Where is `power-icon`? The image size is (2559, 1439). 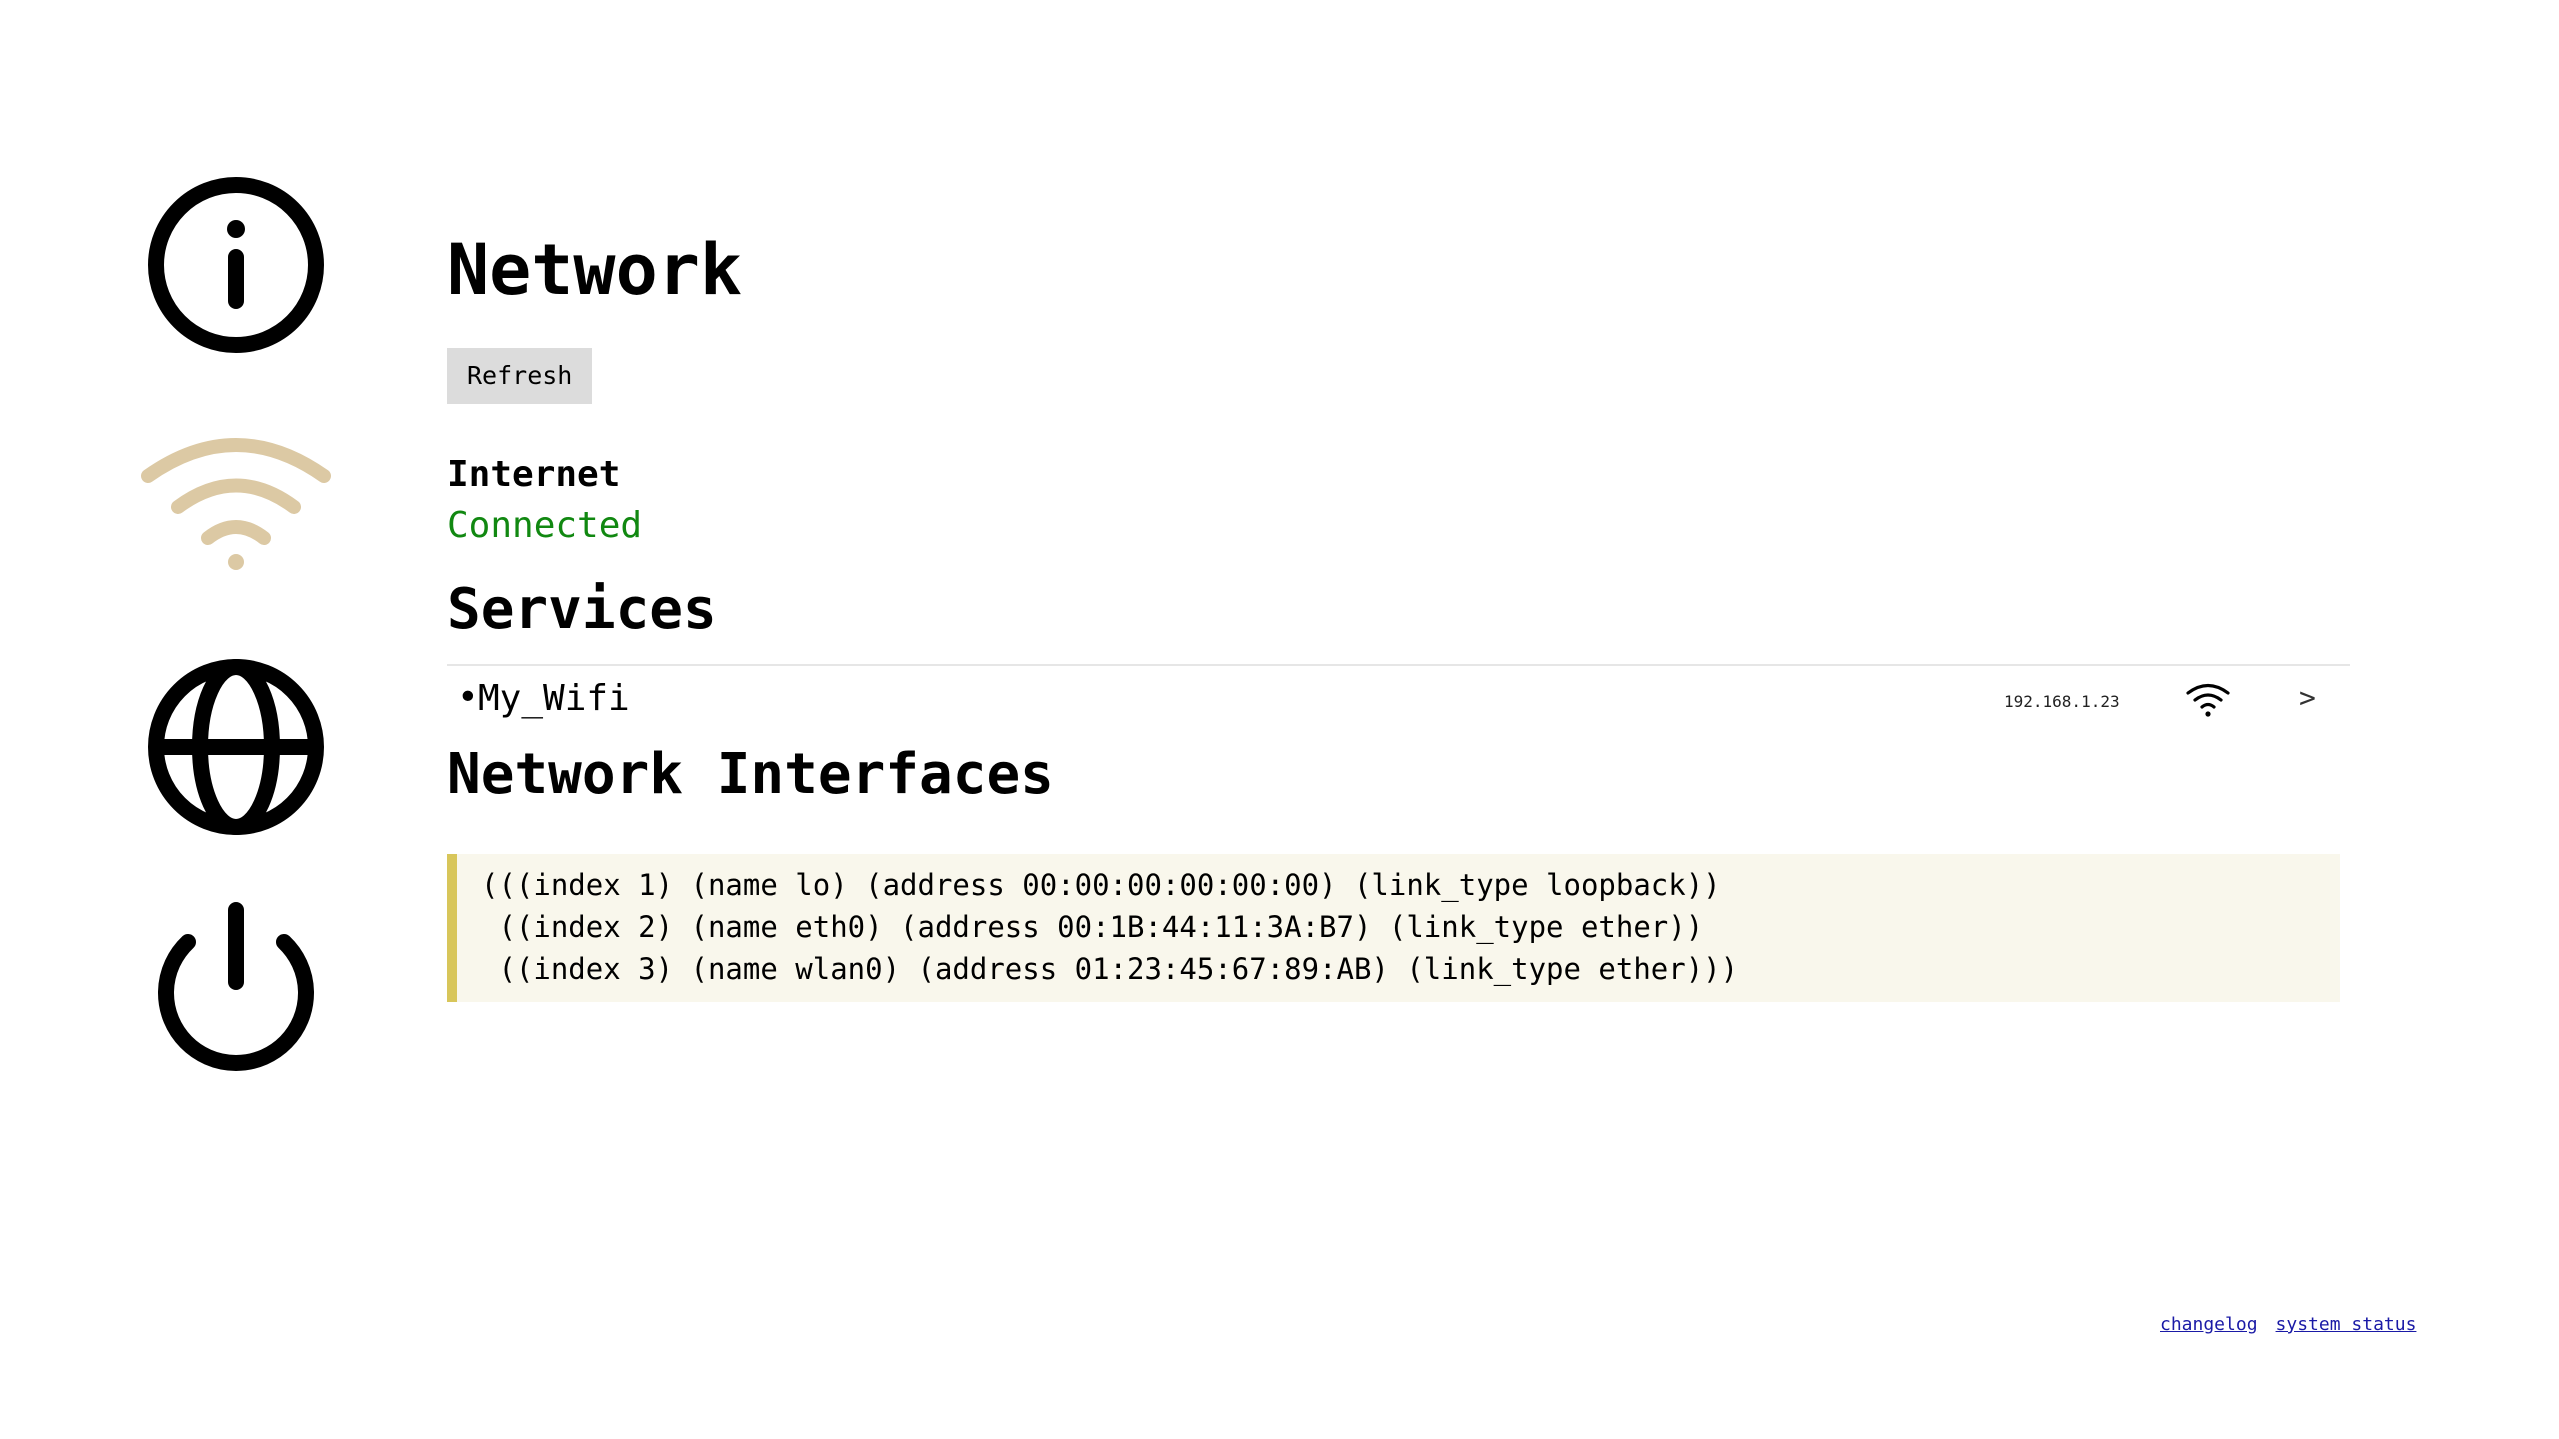
power-icon is located at coordinates (236, 986).